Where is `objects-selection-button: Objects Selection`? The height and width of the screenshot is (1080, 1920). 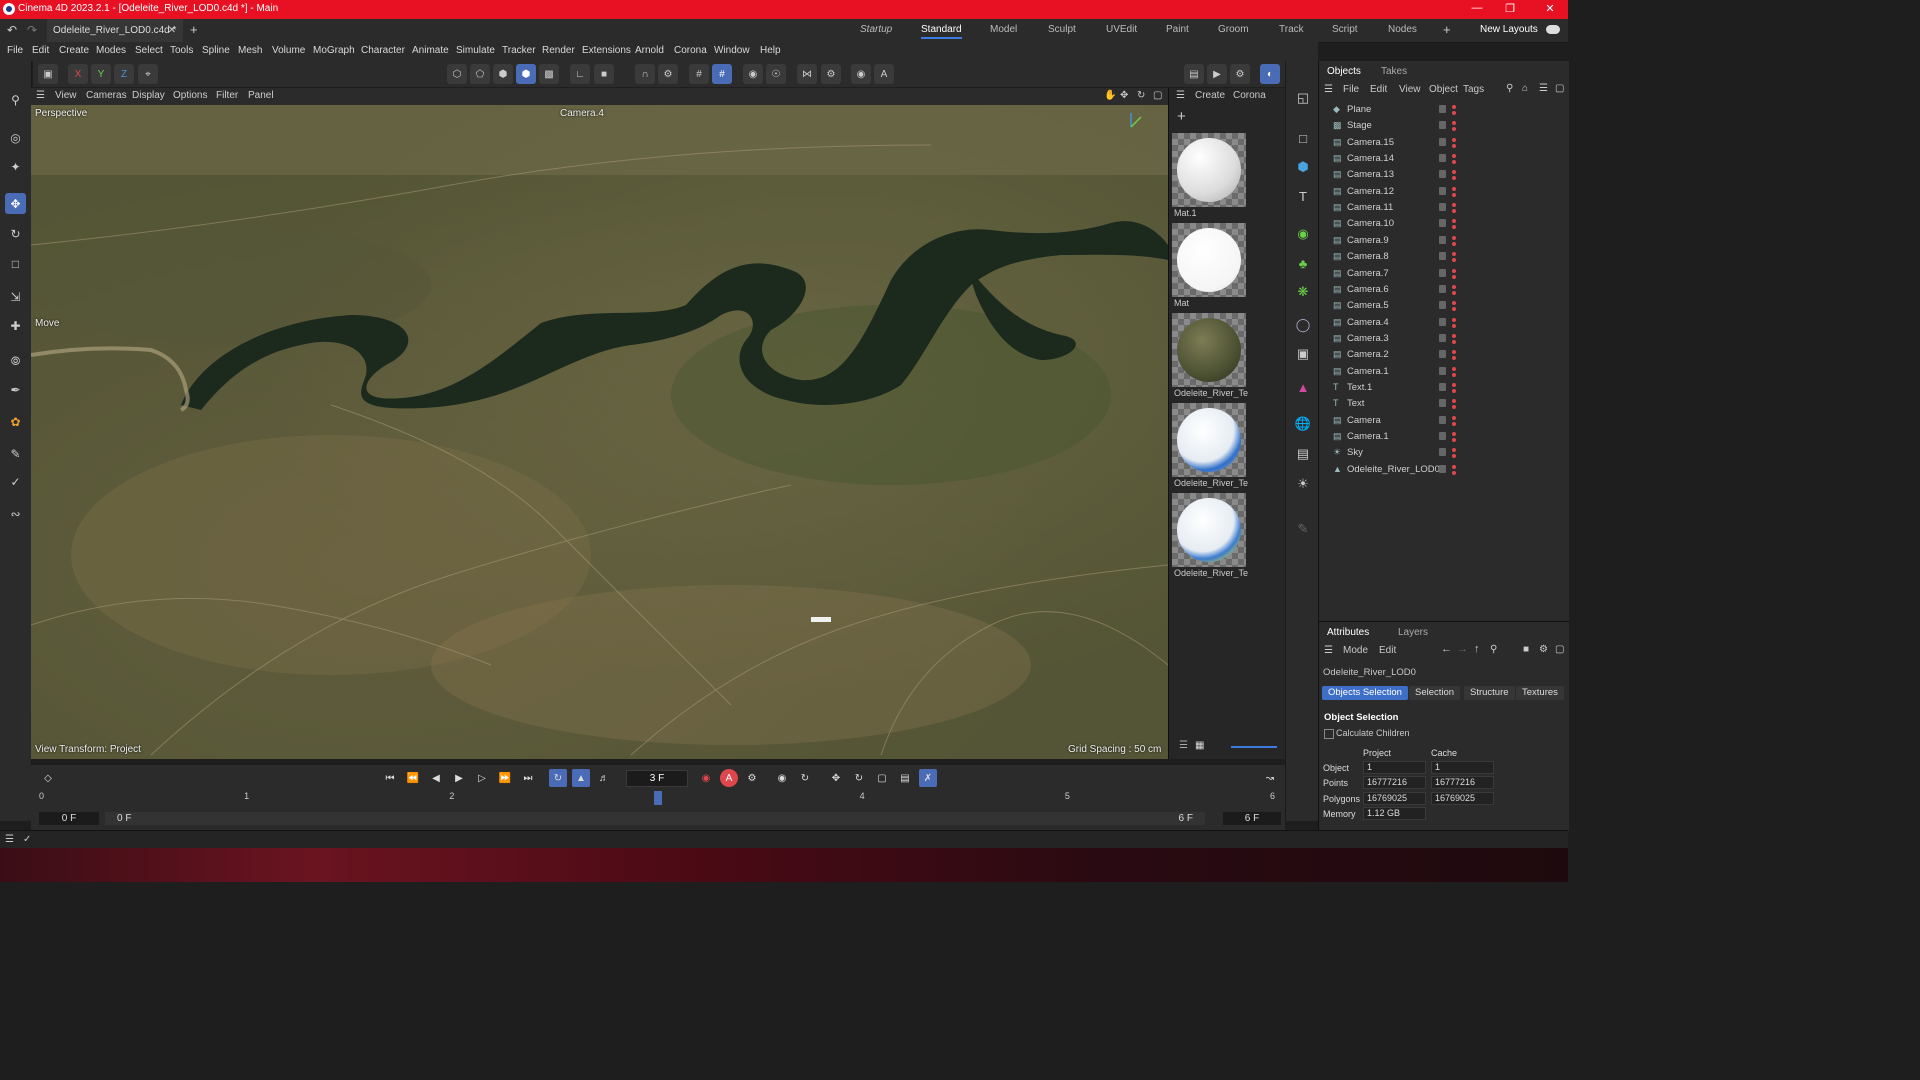 objects-selection-button: Objects Selection is located at coordinates (1365, 693).